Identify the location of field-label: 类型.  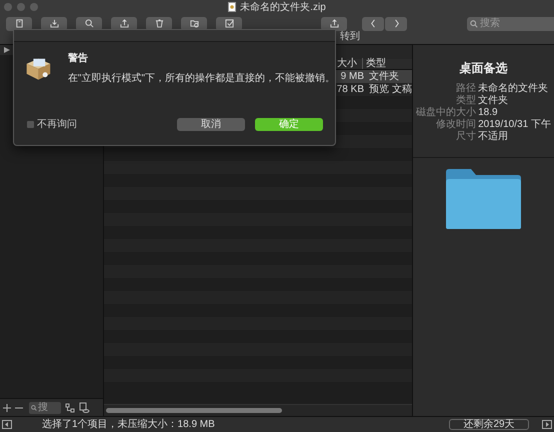
(465, 100).